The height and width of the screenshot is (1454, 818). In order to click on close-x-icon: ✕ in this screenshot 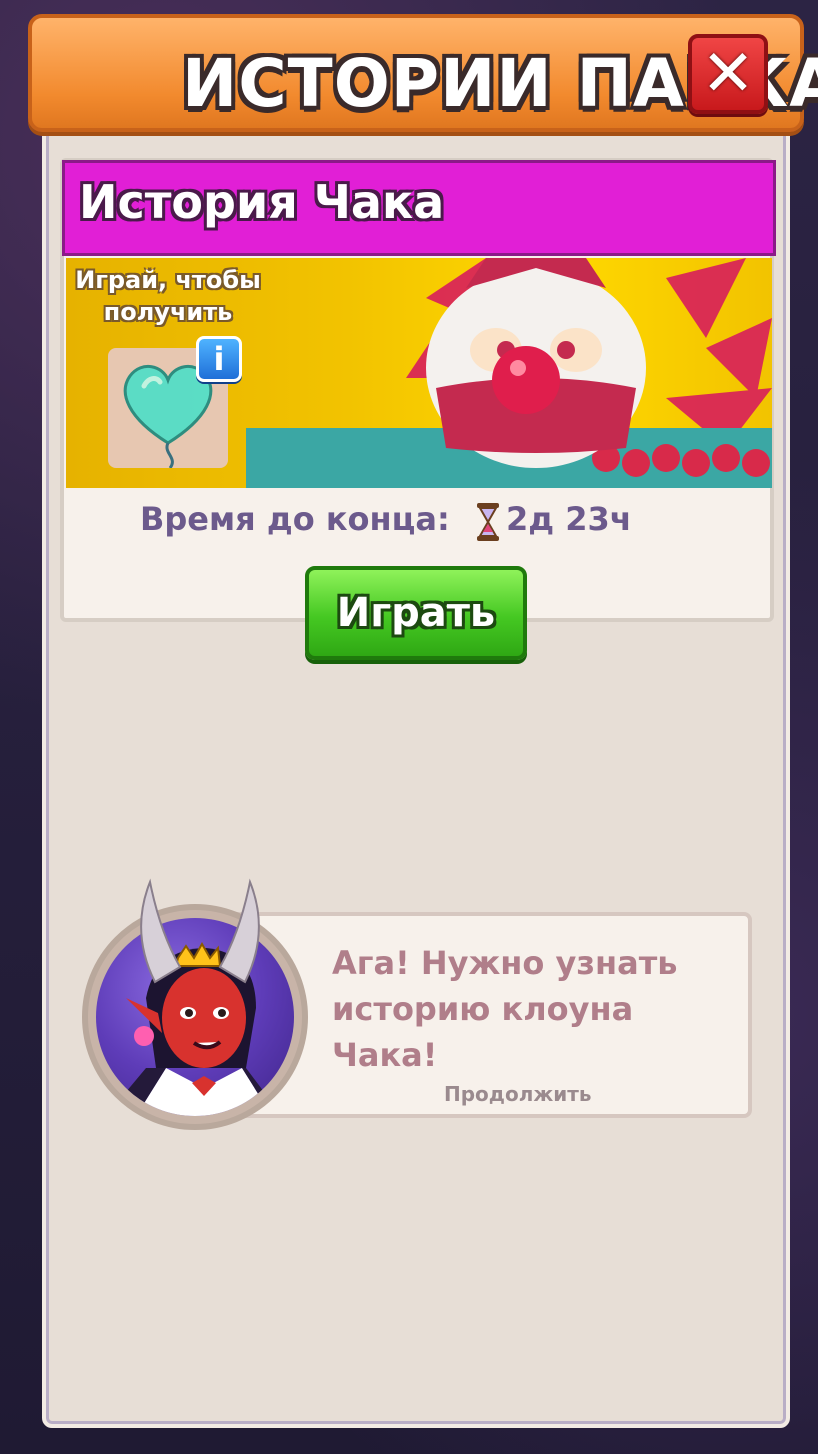, I will do `click(728, 74)`.